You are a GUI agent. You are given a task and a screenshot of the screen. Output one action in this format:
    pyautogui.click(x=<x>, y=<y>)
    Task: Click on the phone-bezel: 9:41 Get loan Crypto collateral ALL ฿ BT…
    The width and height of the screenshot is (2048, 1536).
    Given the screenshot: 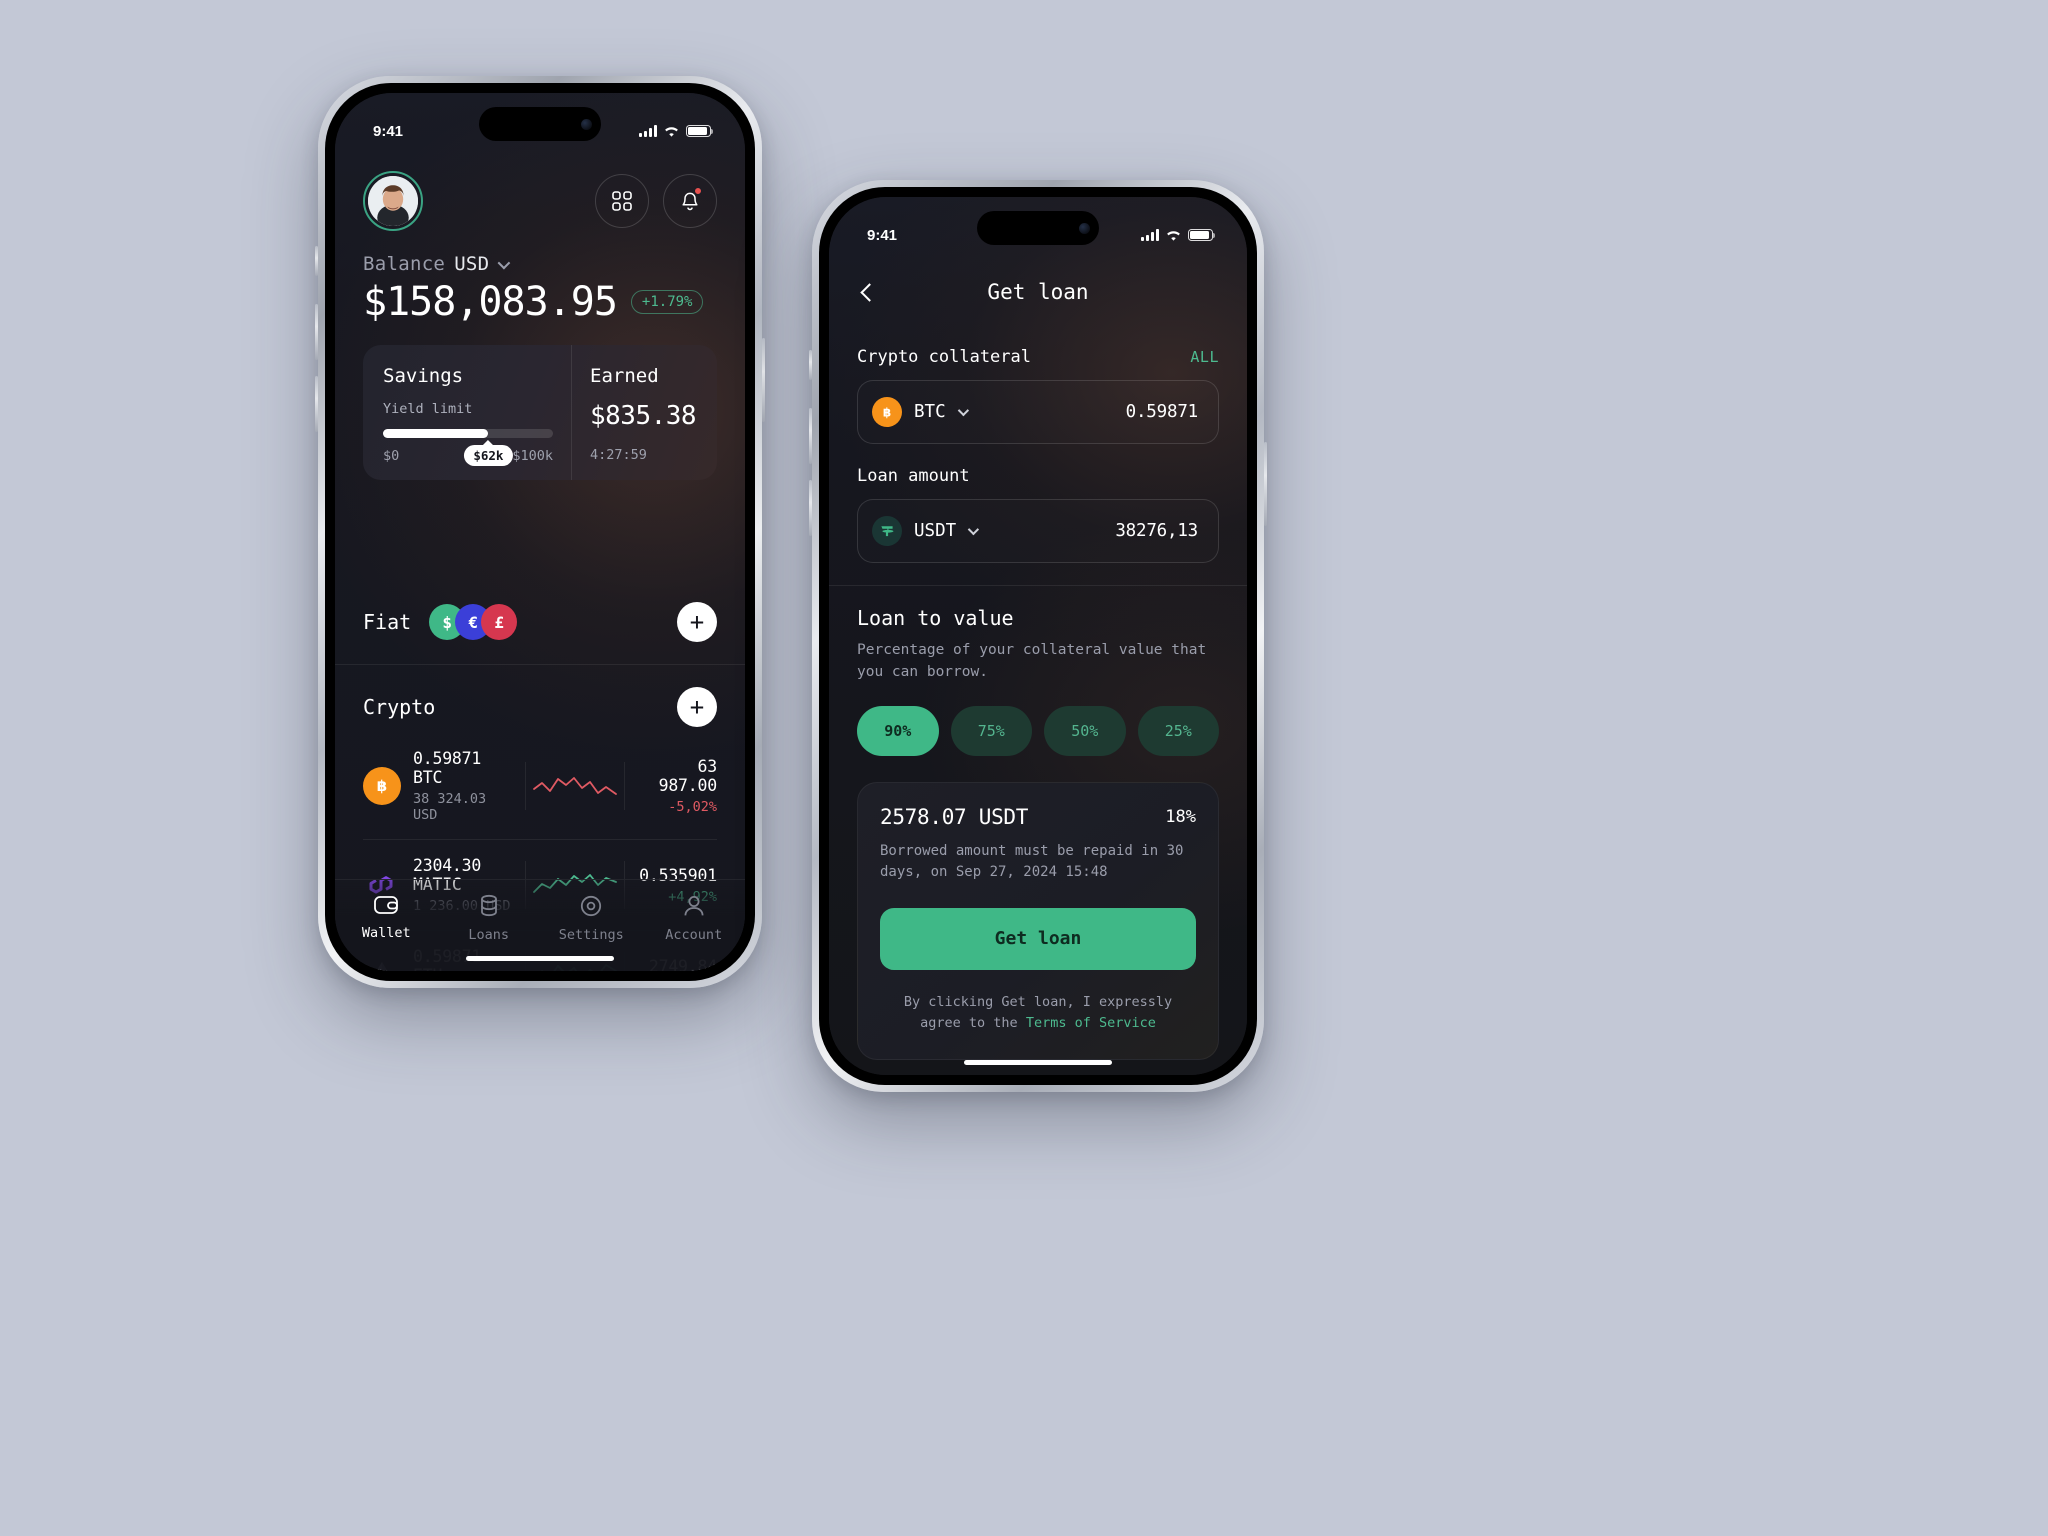 What is the action you would take?
    pyautogui.click(x=1038, y=636)
    